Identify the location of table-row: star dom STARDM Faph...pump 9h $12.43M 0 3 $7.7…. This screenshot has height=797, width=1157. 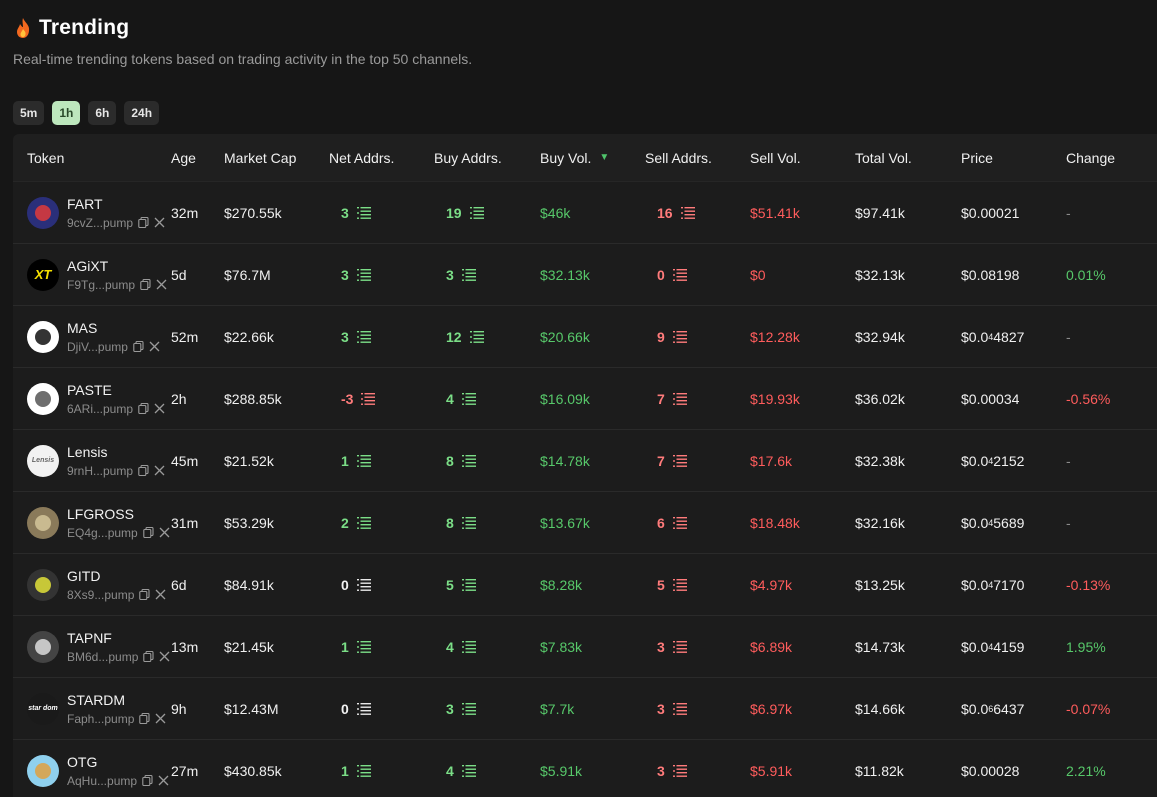
(585, 709).